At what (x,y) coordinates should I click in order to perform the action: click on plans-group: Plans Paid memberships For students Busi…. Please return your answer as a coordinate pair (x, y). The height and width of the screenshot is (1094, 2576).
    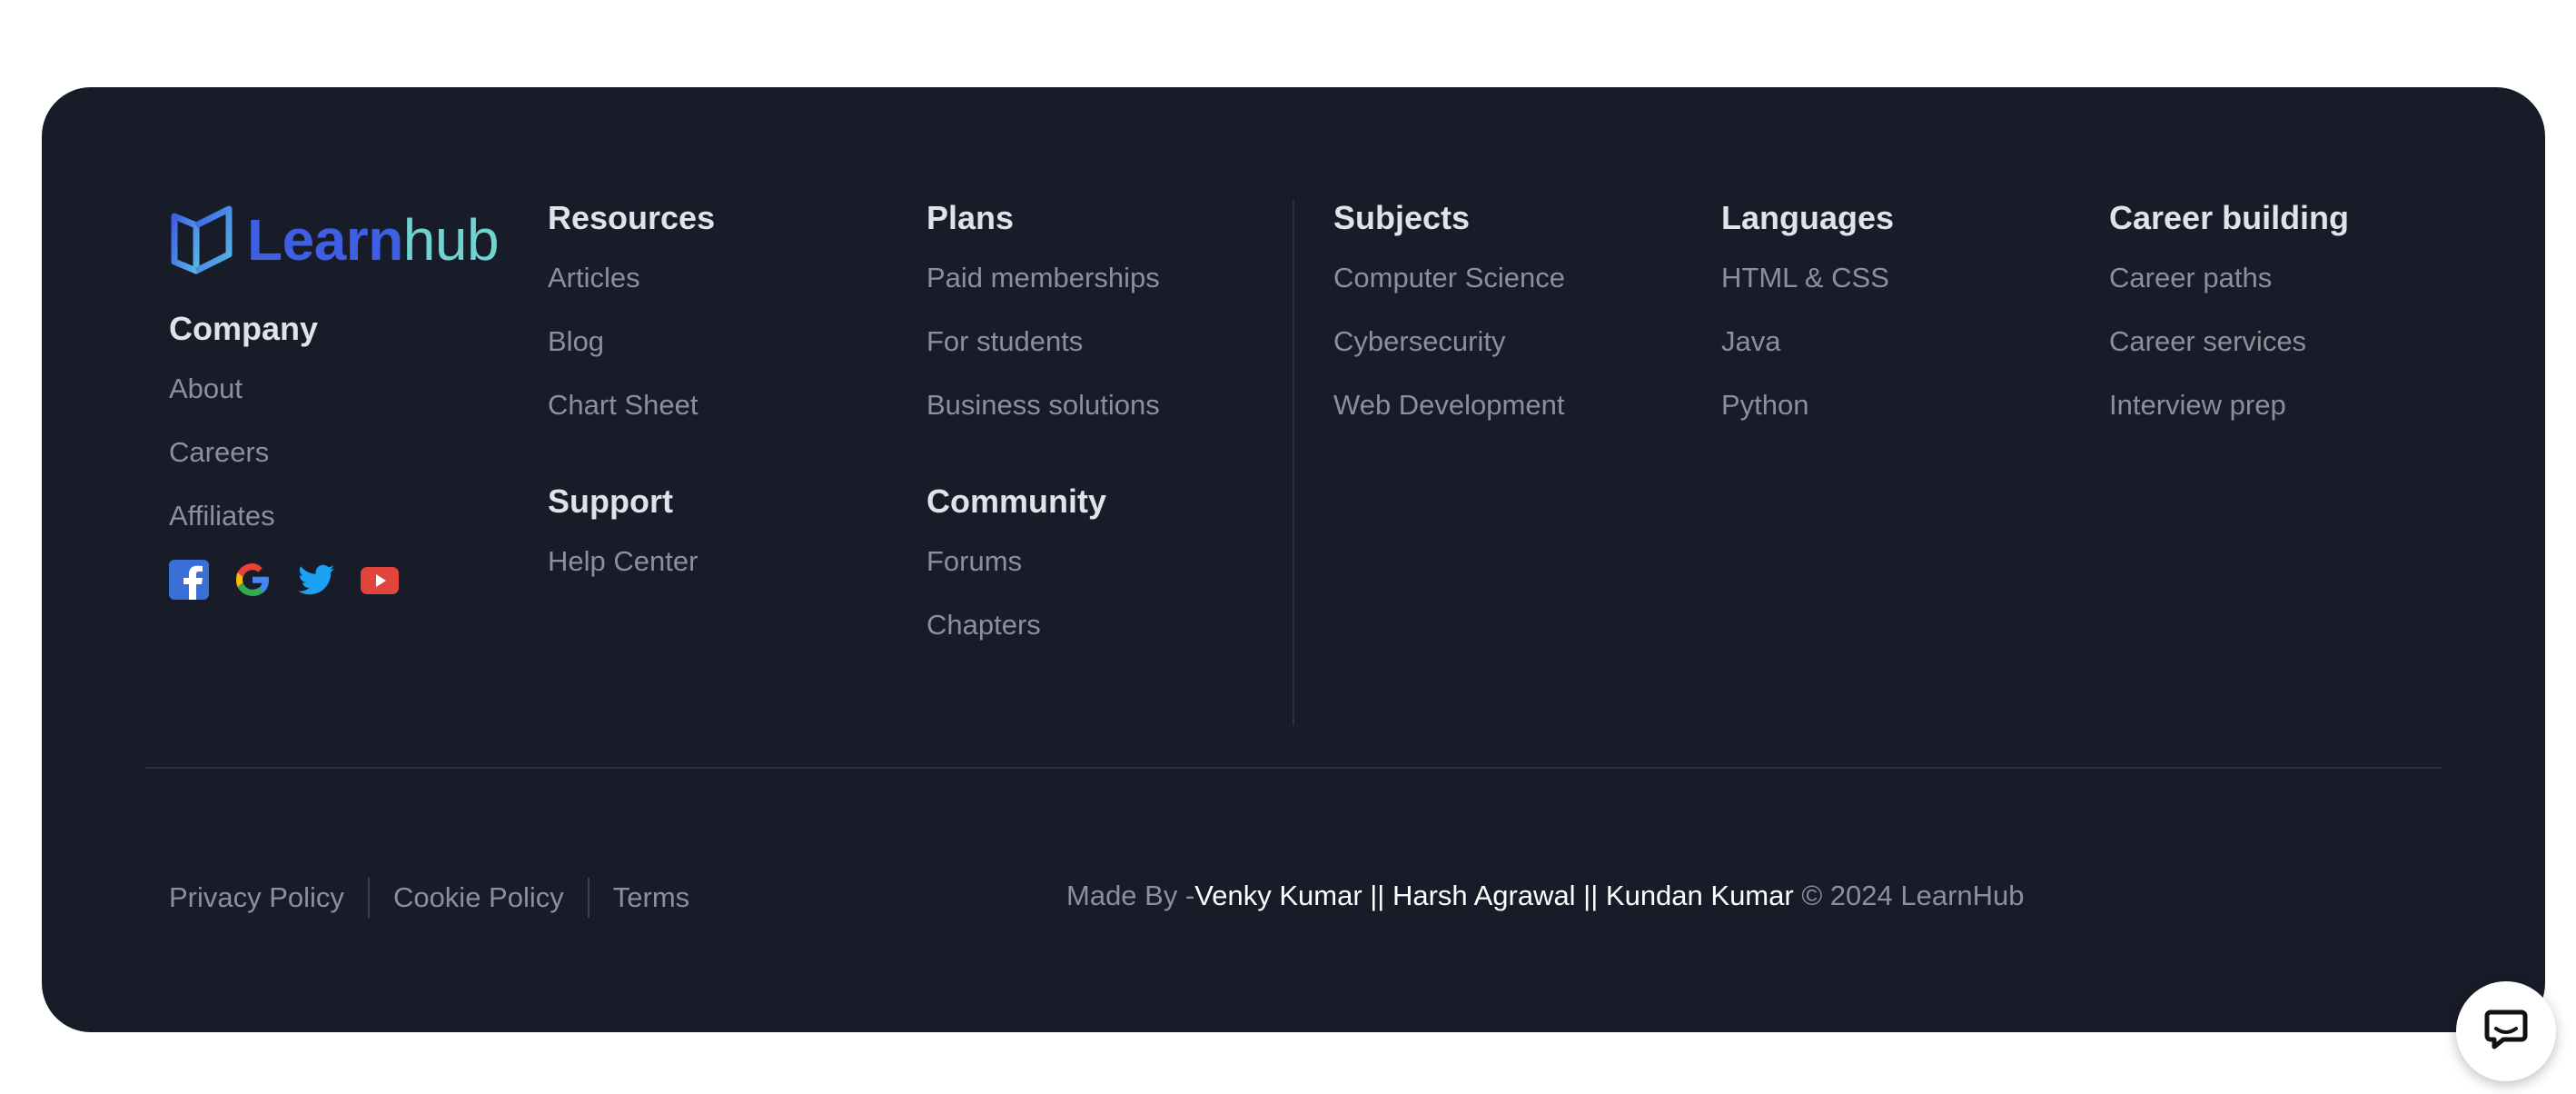
    Looking at the image, I should click on (1043, 310).